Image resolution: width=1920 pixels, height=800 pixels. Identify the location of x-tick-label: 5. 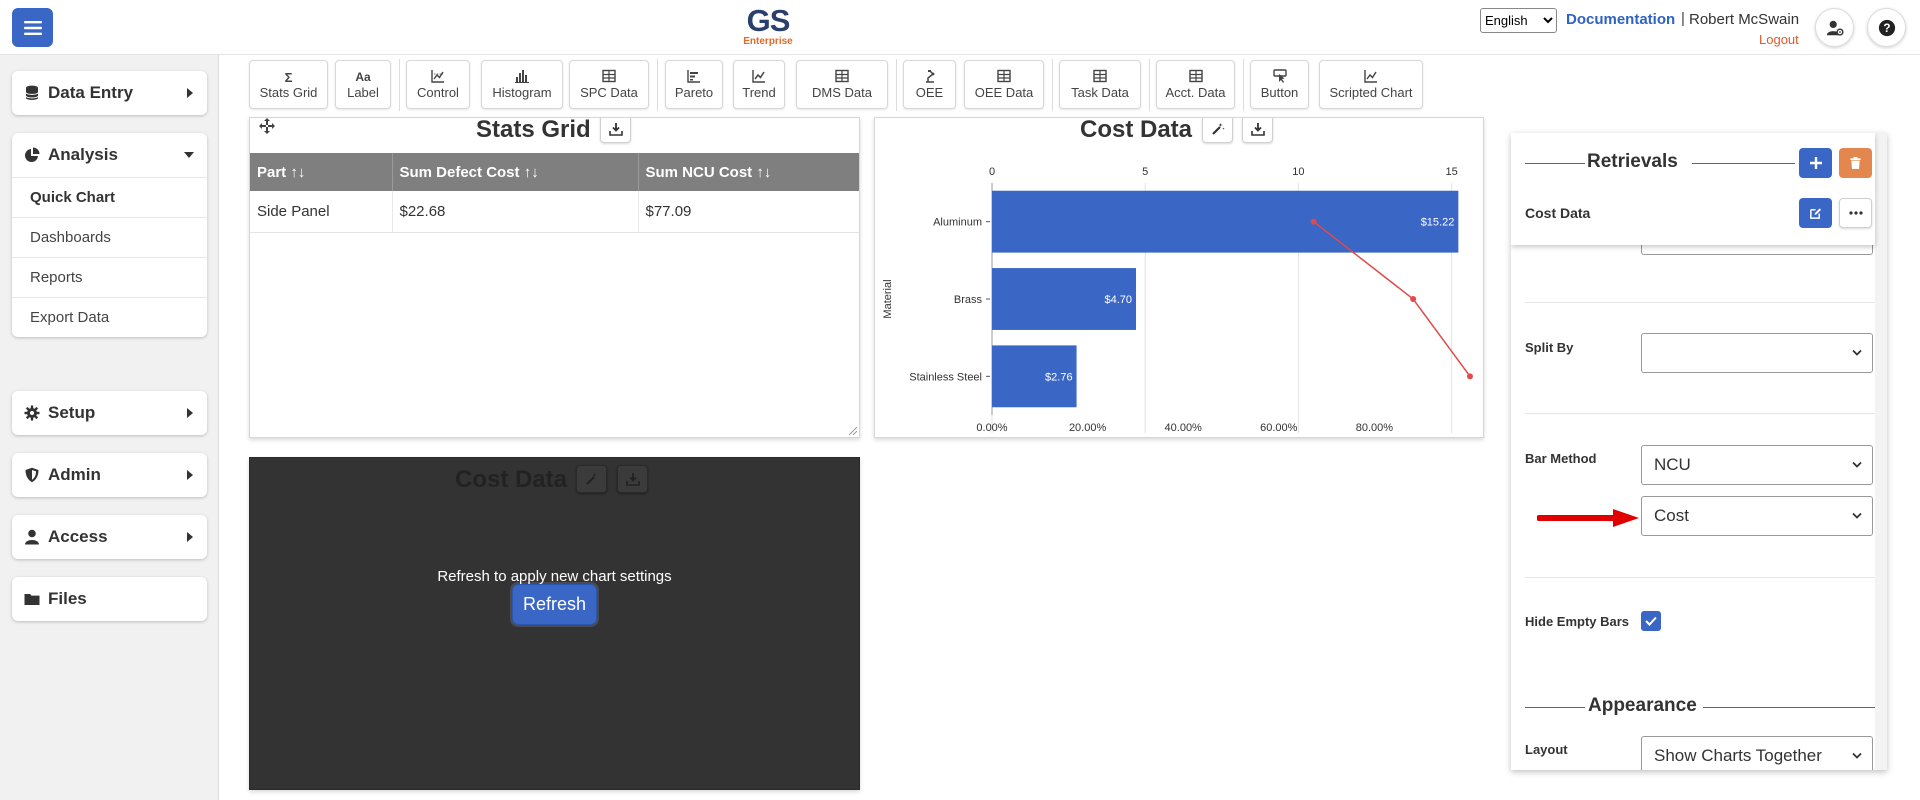
(1145, 172).